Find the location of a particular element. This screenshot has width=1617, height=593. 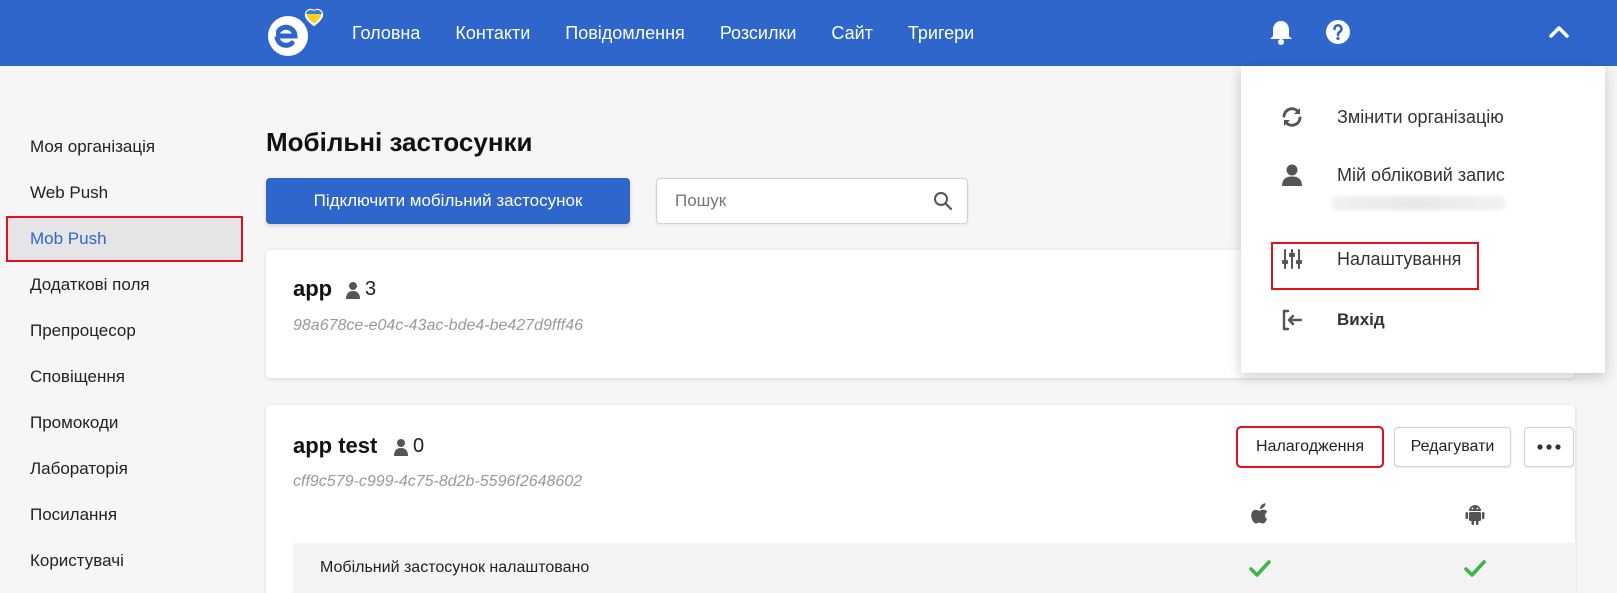

menu-item-change-organization: Змінити організацію is located at coordinates (1391, 117).